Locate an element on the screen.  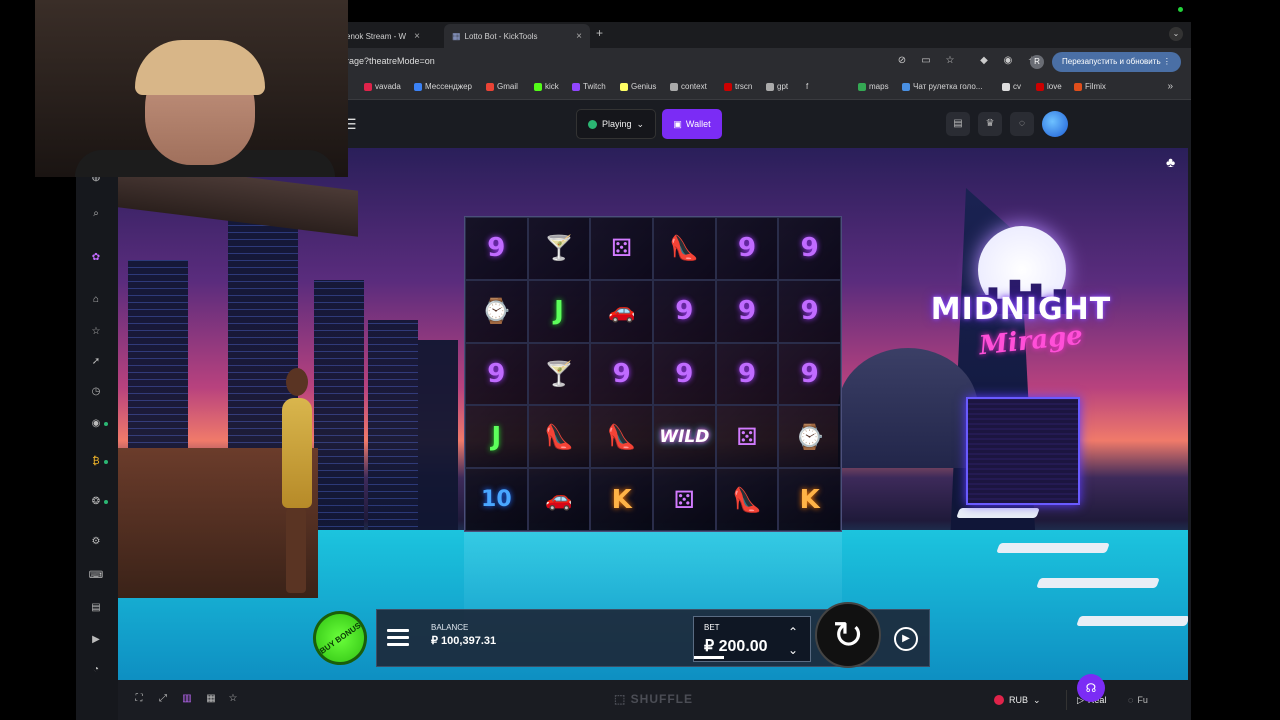
games-icon: ❂ is located at coordinates (98, 502).